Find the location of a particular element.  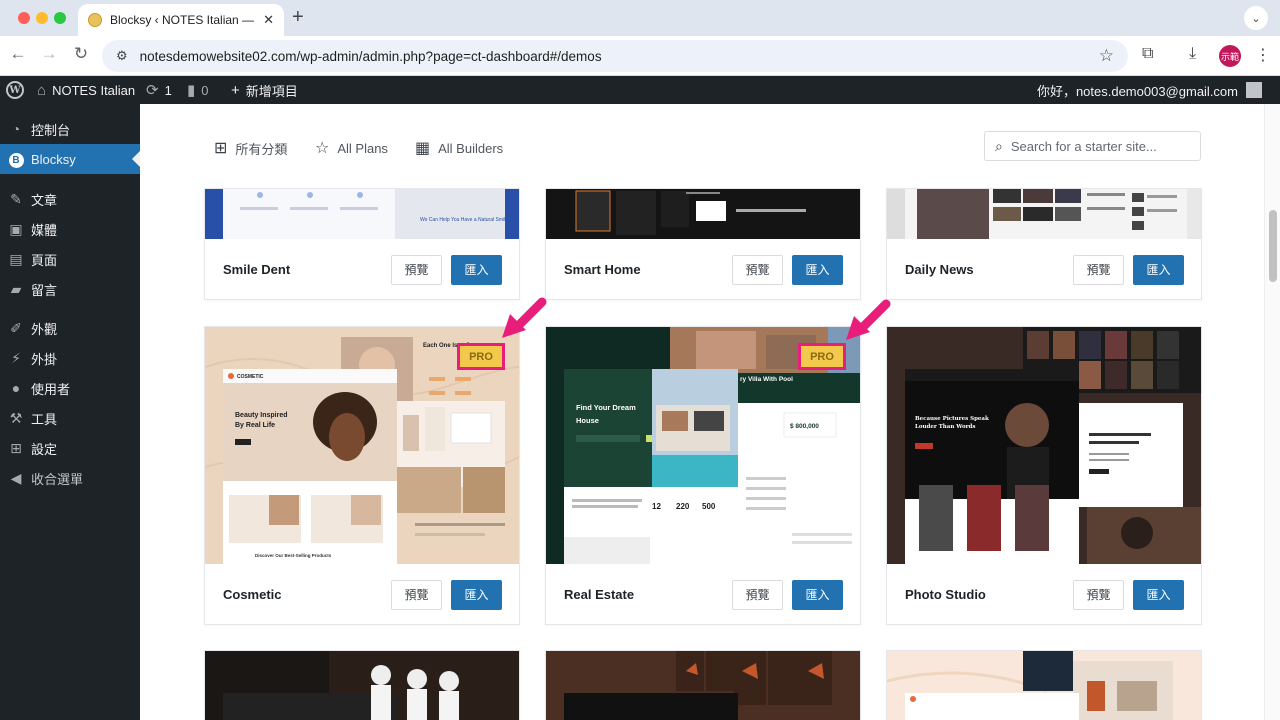

collapse-icon: ◀ is located at coordinates (16, 477).